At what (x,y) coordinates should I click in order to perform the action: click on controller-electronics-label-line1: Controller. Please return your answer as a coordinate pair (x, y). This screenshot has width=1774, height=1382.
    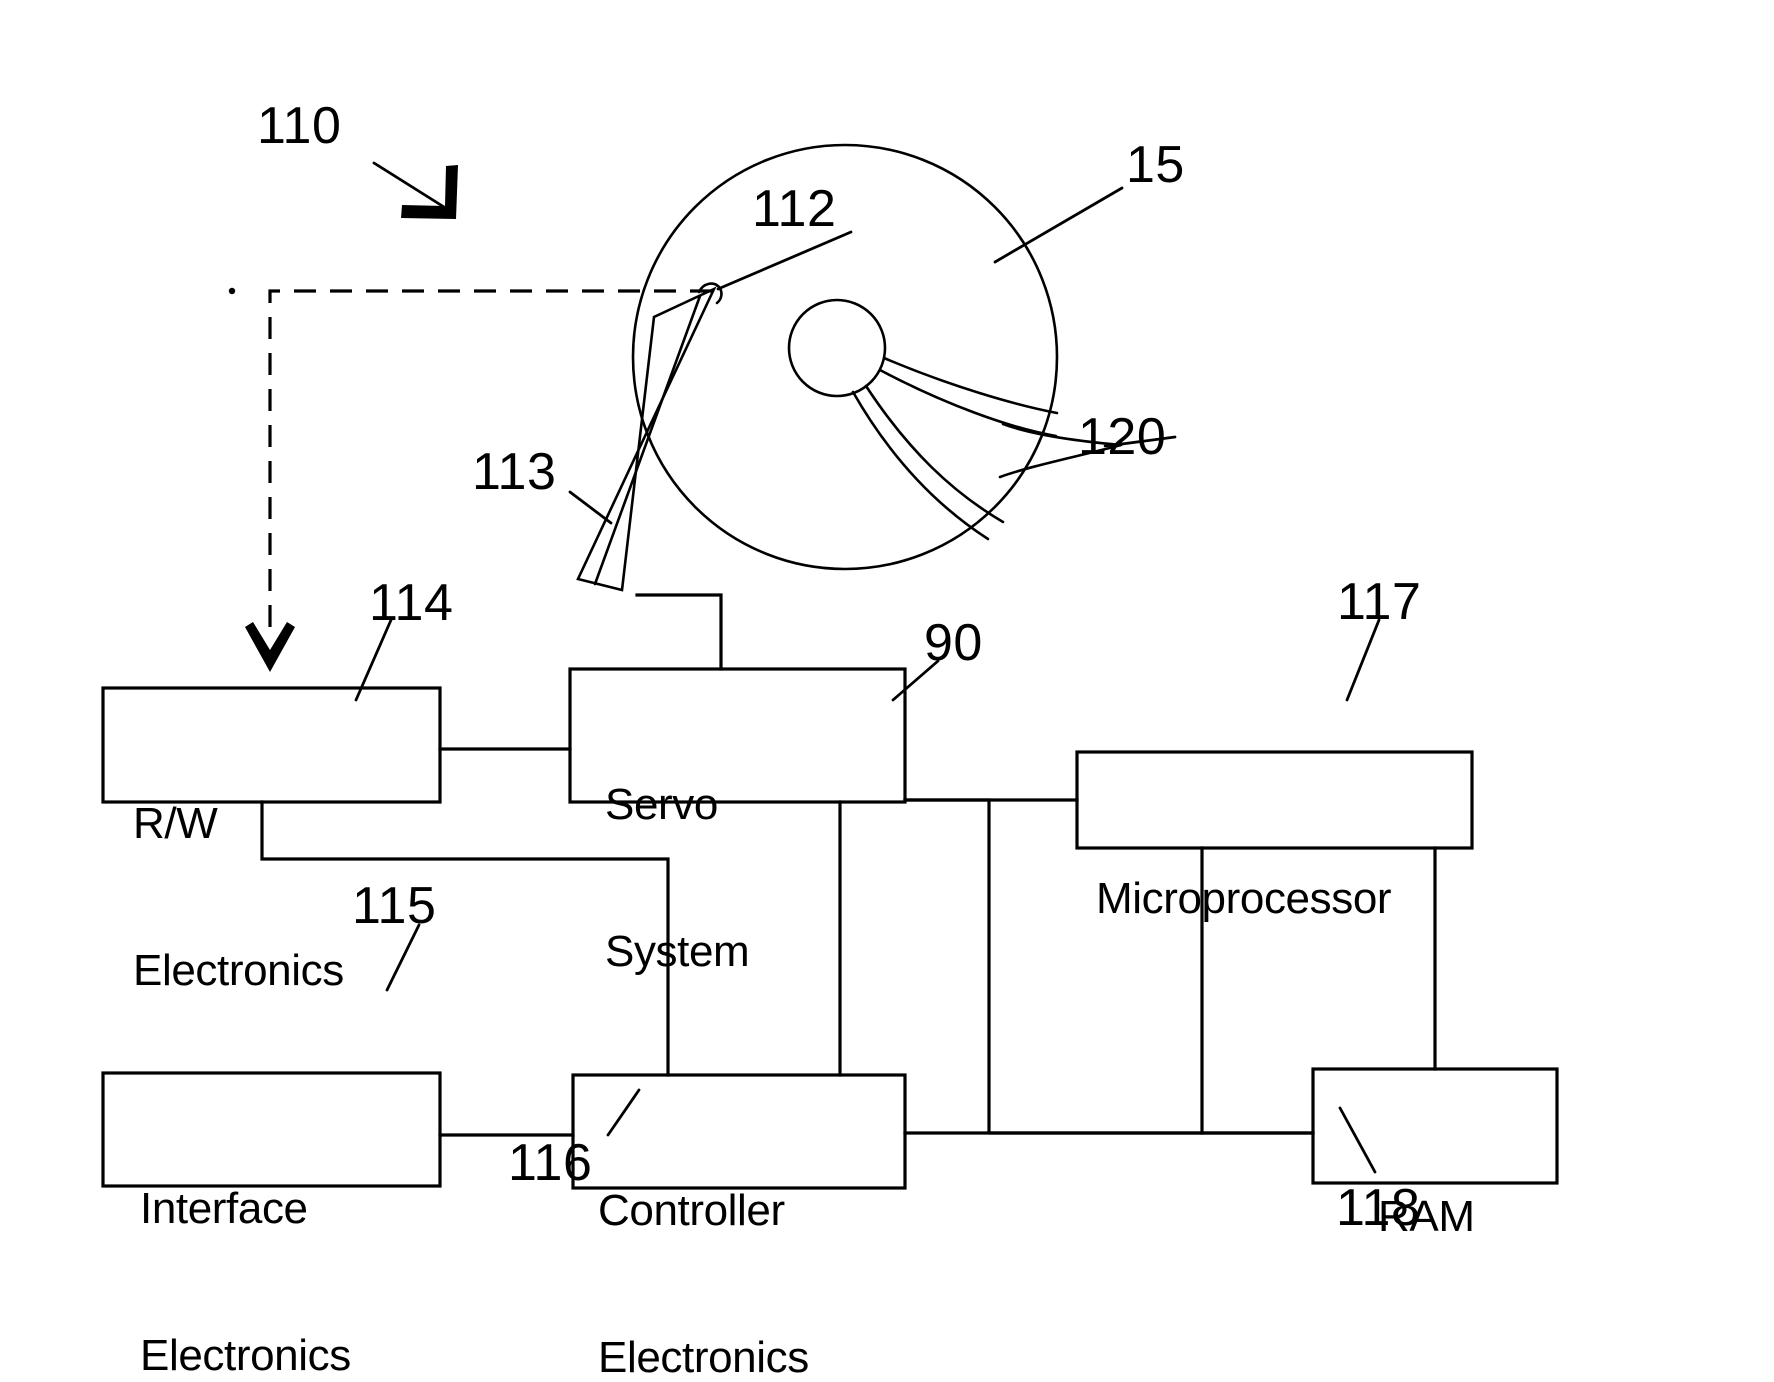
    Looking at the image, I should click on (691, 1210).